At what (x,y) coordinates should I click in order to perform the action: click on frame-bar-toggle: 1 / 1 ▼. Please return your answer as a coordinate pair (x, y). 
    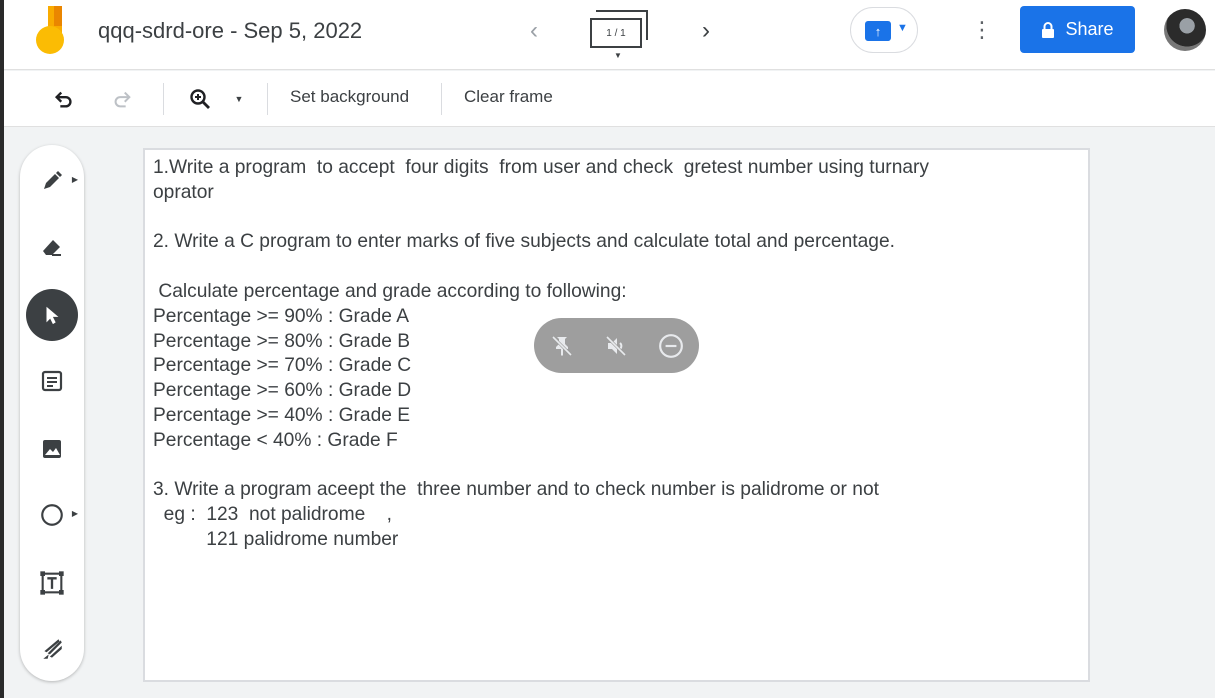
    Looking at the image, I should click on (618, 34).